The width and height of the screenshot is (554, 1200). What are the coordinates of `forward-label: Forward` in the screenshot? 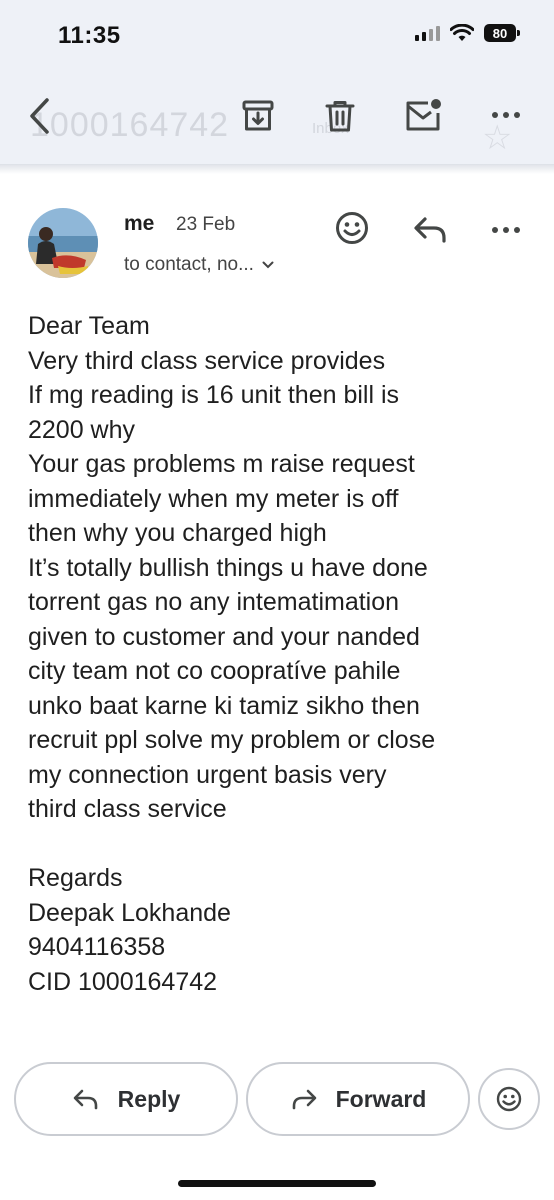 It's located at (381, 1098).